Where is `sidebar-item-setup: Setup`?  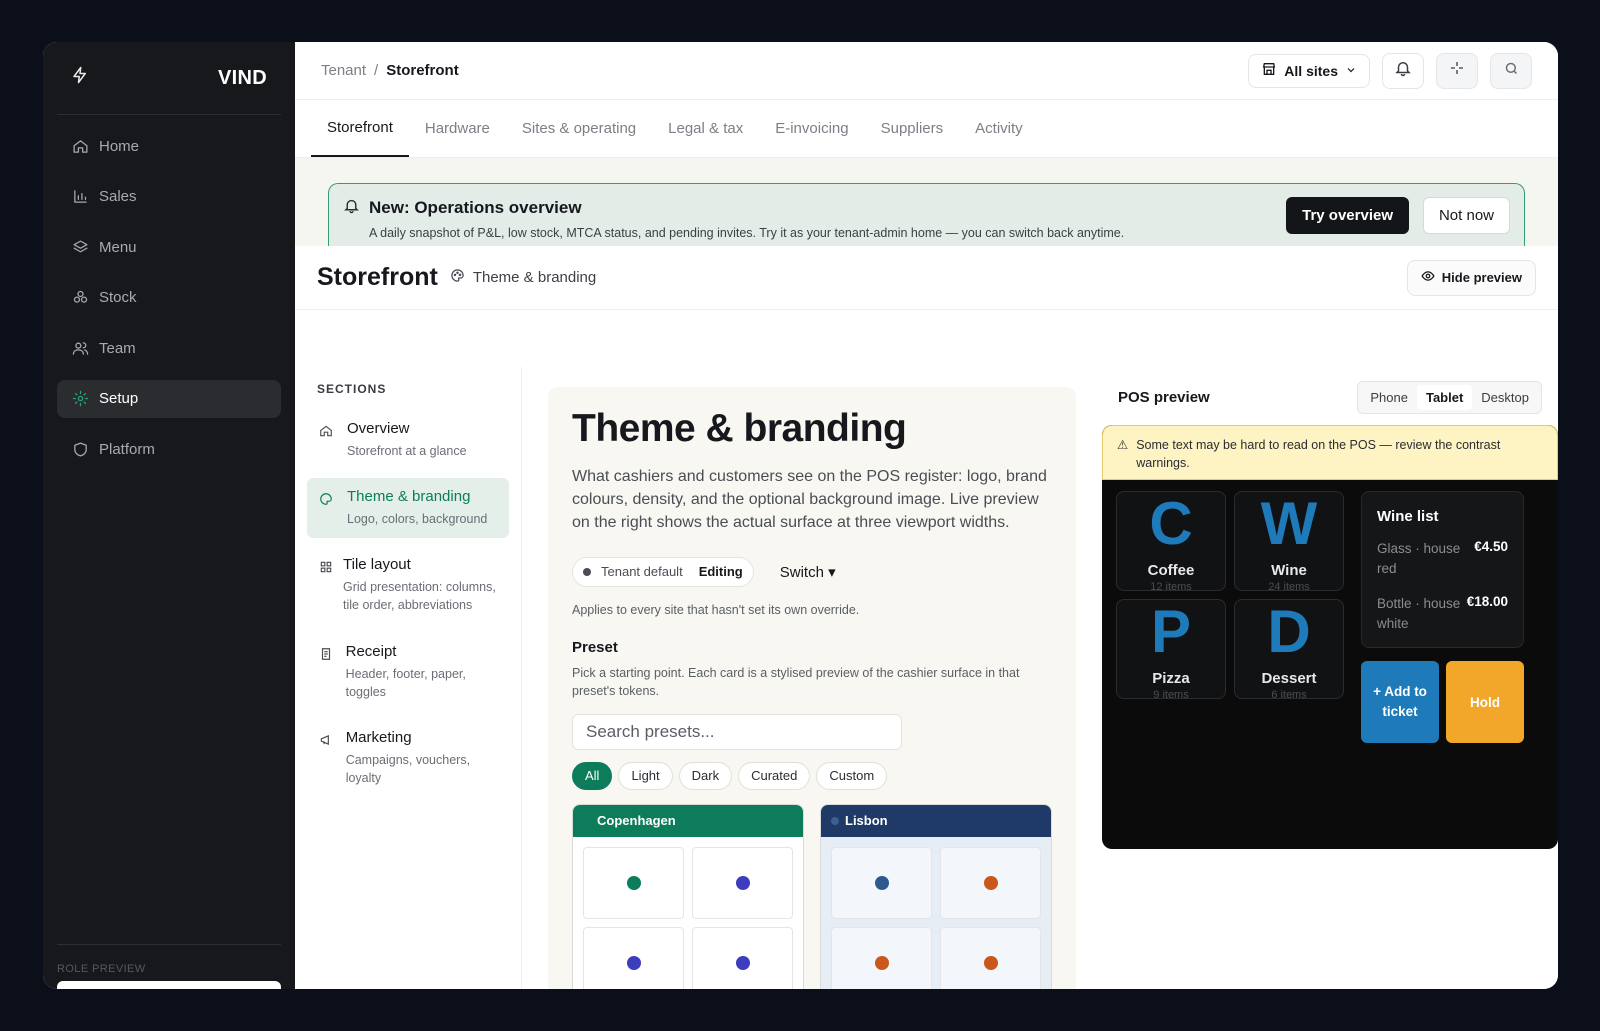
sidebar-item-setup: Setup is located at coordinates (169, 398).